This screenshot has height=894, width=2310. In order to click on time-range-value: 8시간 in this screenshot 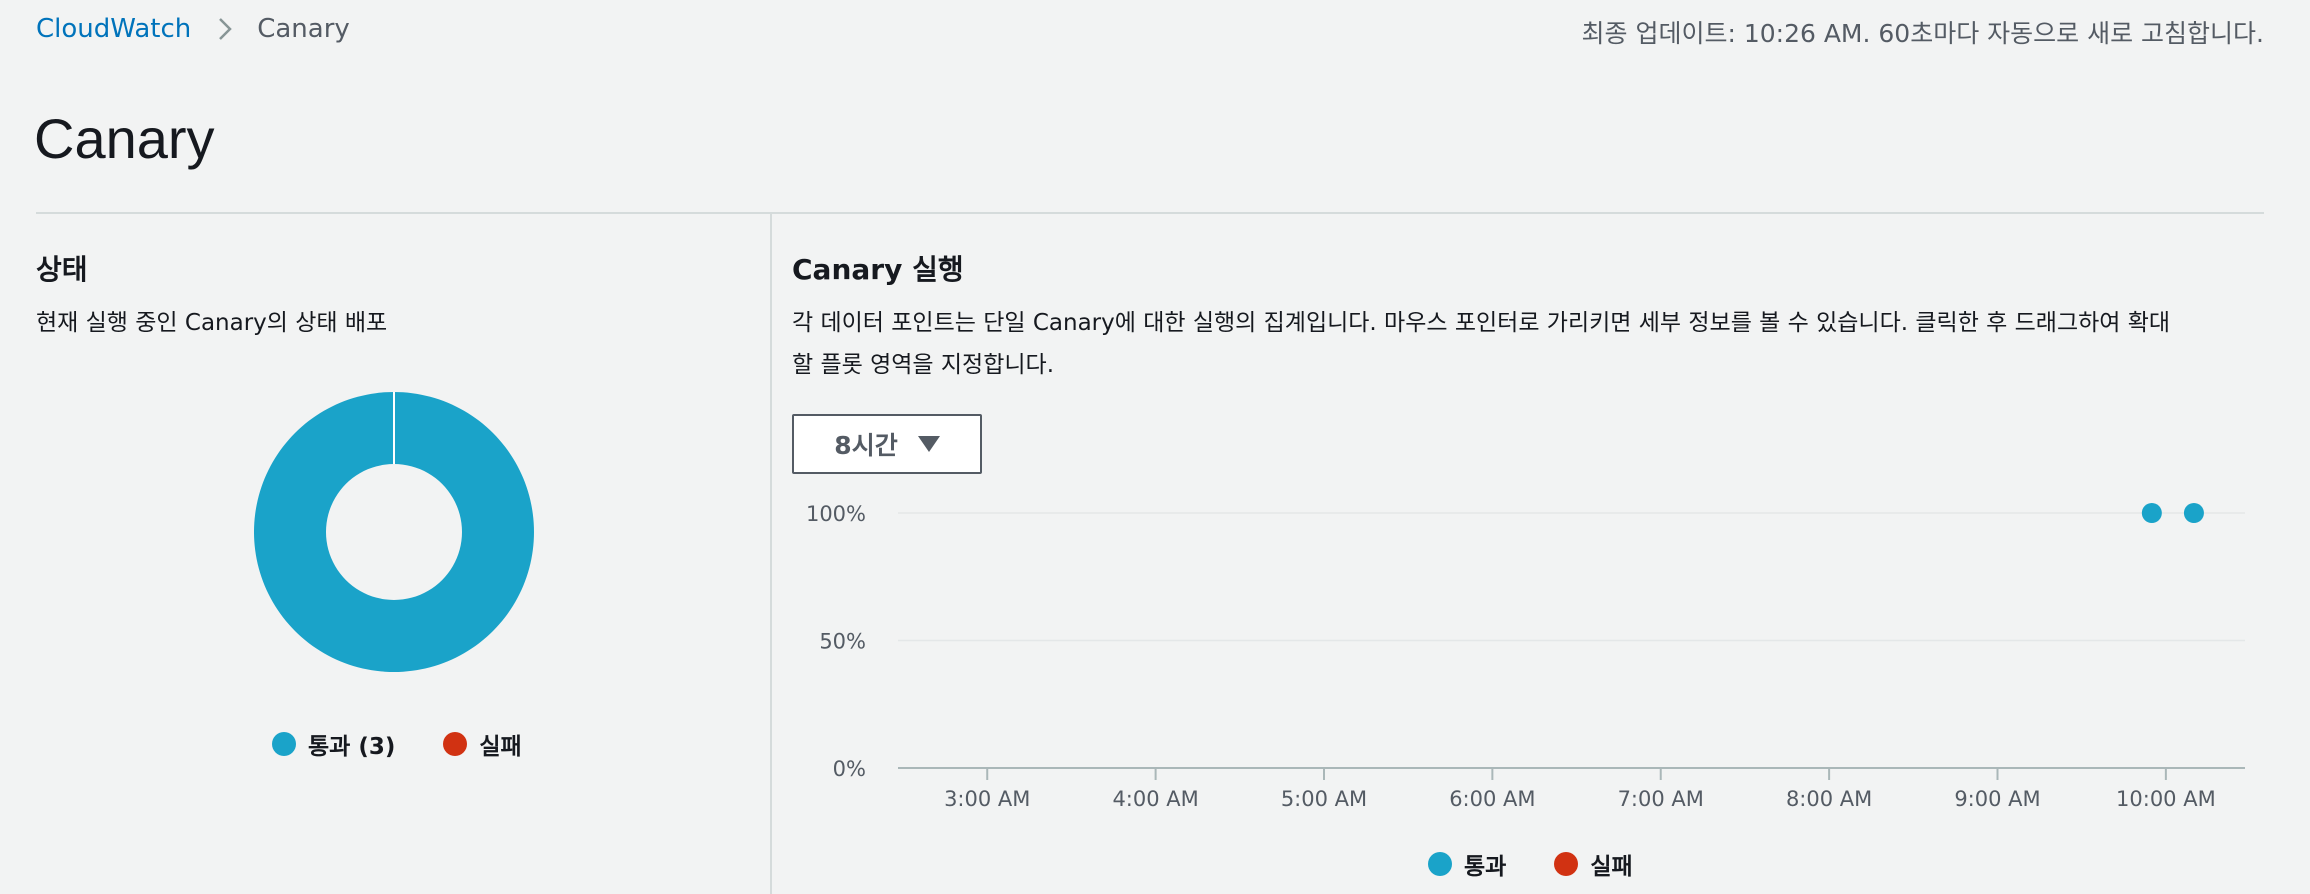, I will do `click(866, 445)`.